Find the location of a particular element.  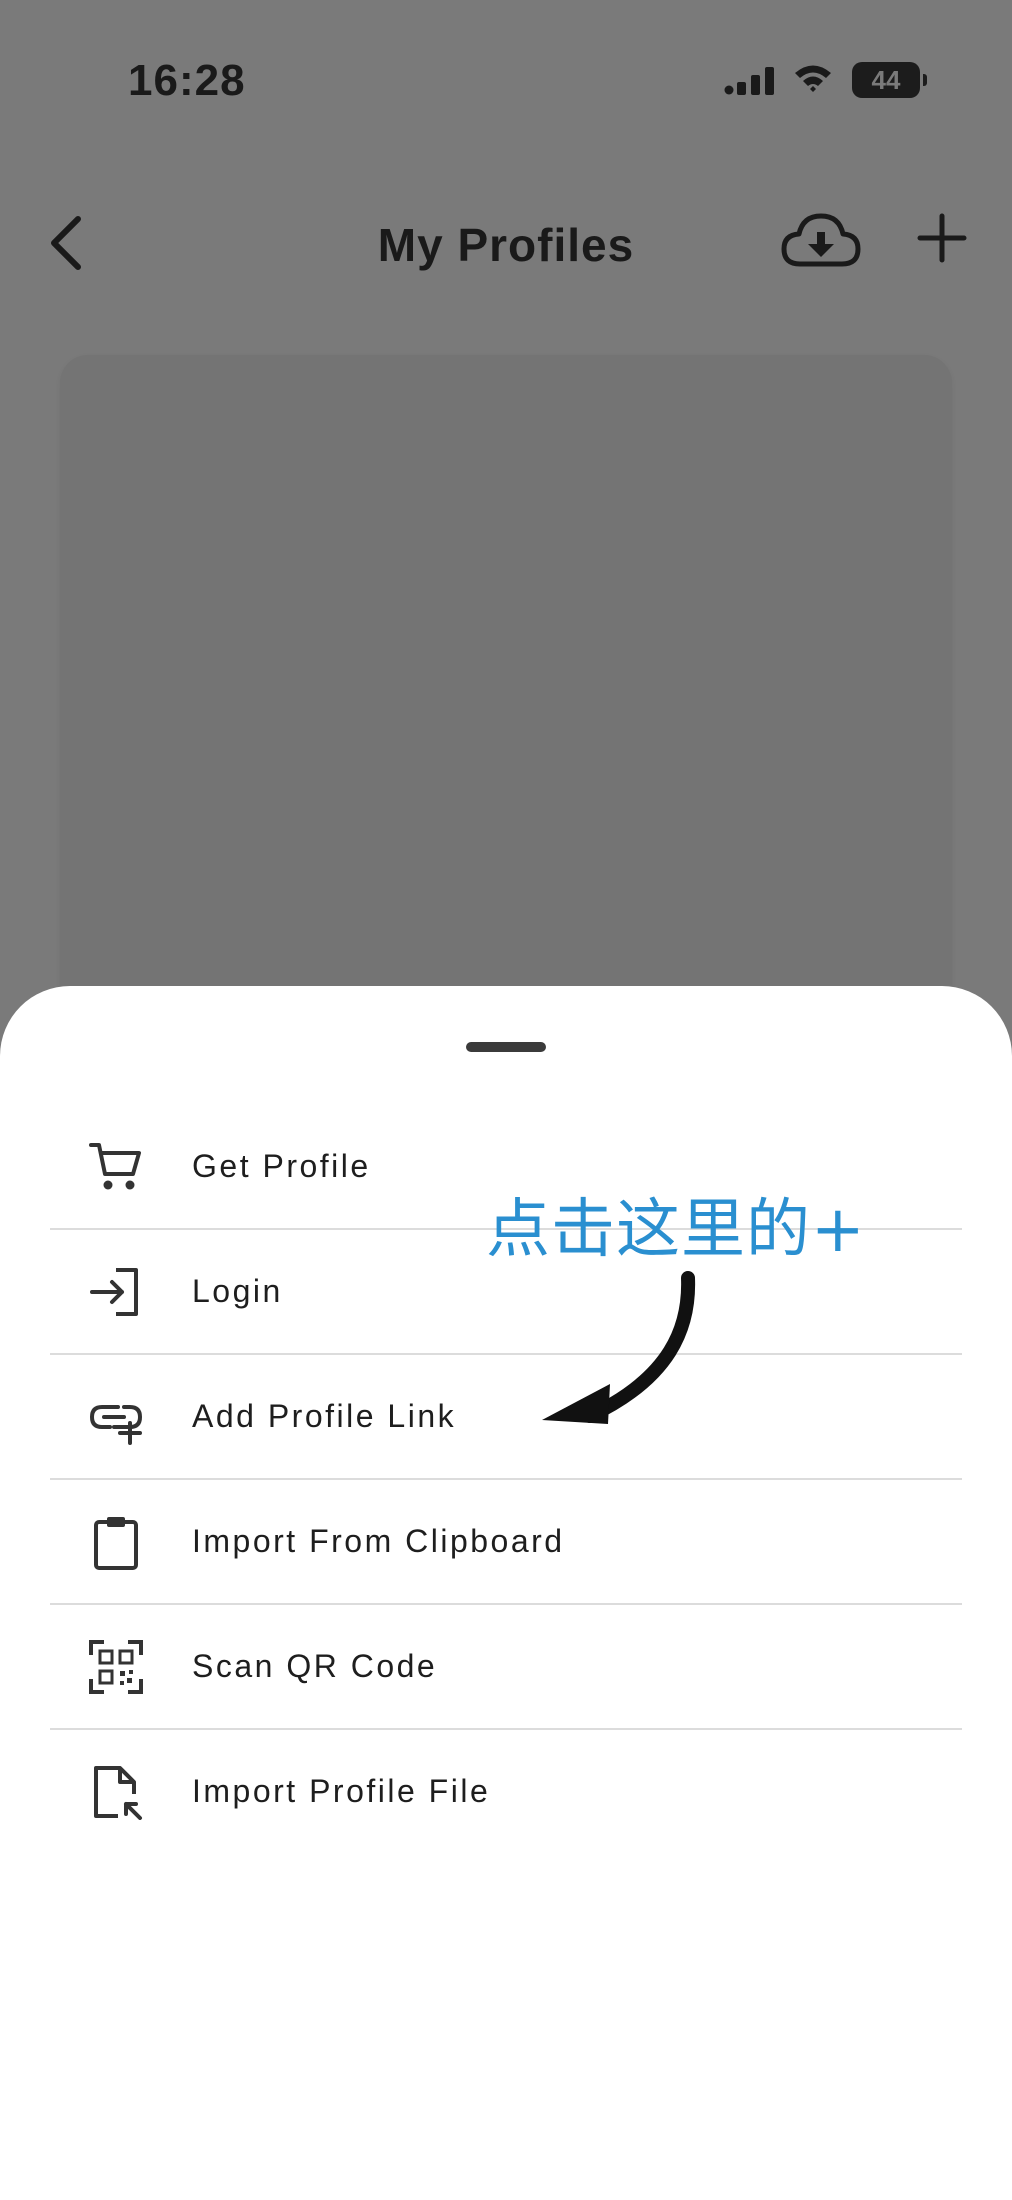

menu-item-import-file: Import Profile File is located at coordinates (506, 1791).